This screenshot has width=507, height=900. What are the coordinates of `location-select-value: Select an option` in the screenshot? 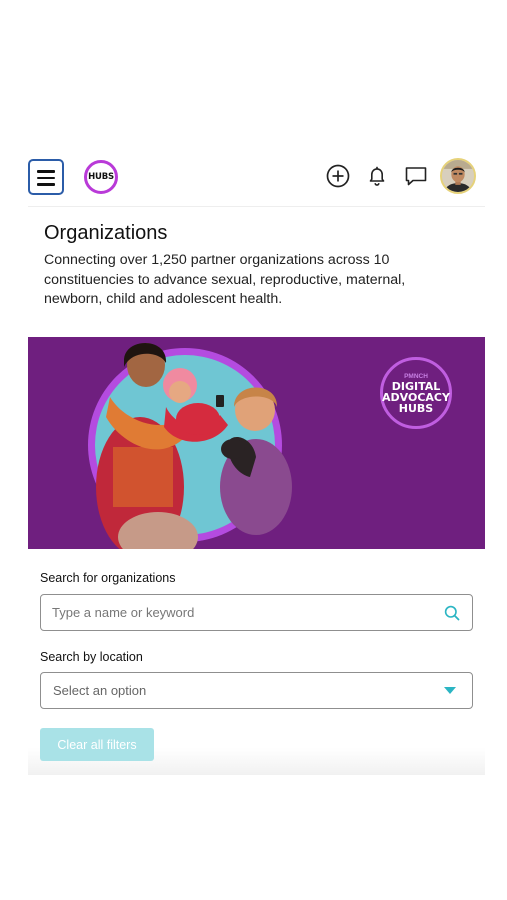 It's located at (100, 690).